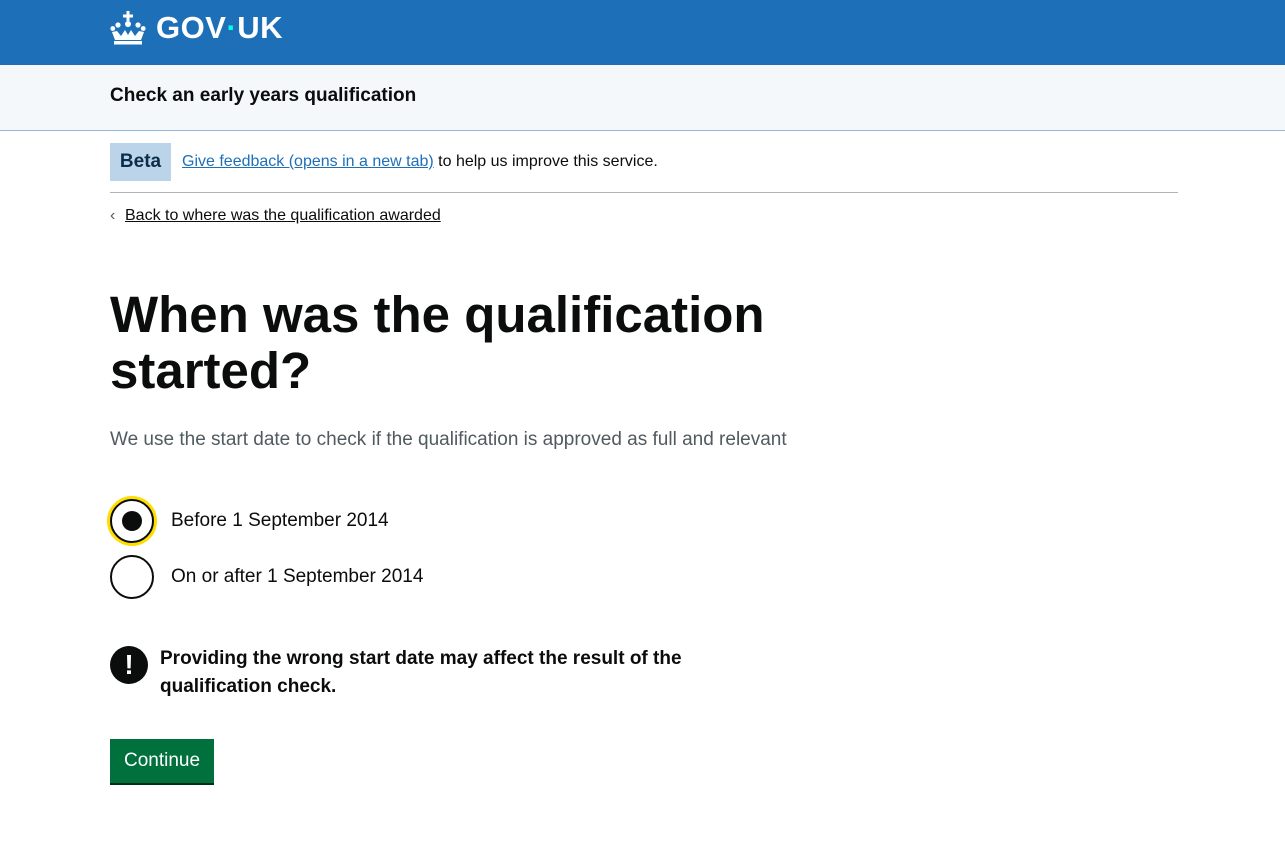  I want to click on radio-label: On or after 1 September 2014, so click(297, 576).